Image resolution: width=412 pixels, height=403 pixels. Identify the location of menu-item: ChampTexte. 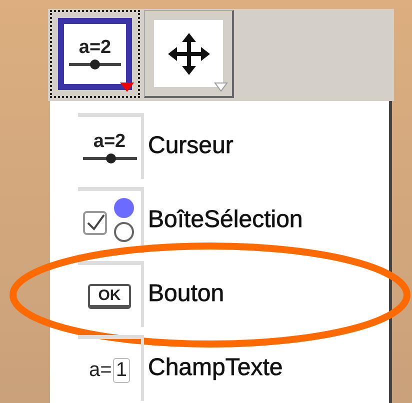
(215, 368).